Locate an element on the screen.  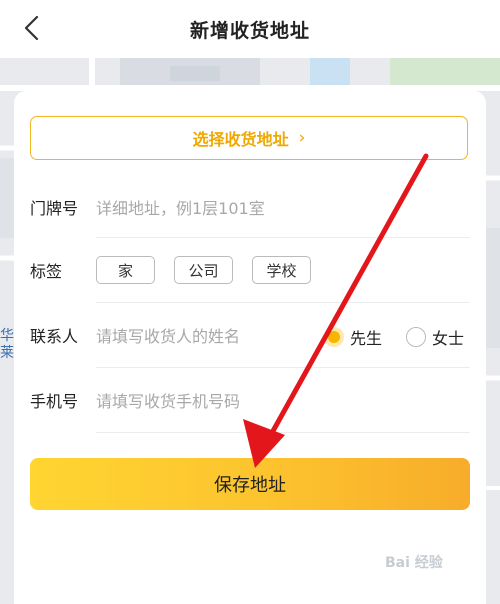
select-address-button: 选择收货地址 › is located at coordinates (249, 138).